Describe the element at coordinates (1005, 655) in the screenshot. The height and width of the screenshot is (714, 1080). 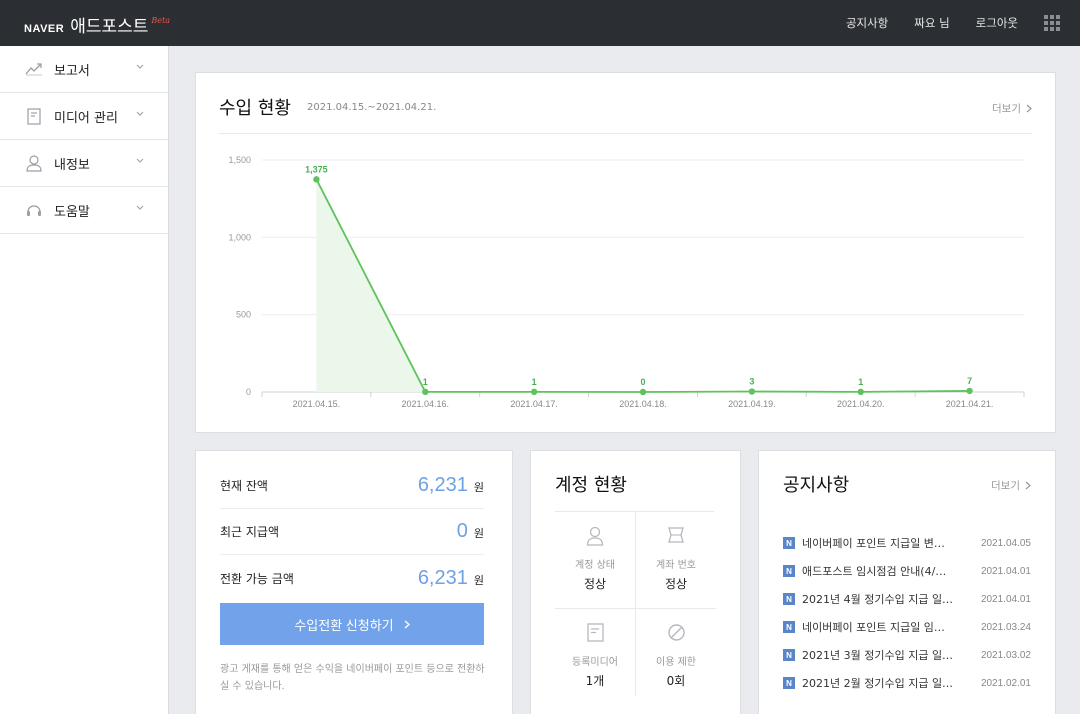
I see `notice-date: 2021.03.02` at that location.